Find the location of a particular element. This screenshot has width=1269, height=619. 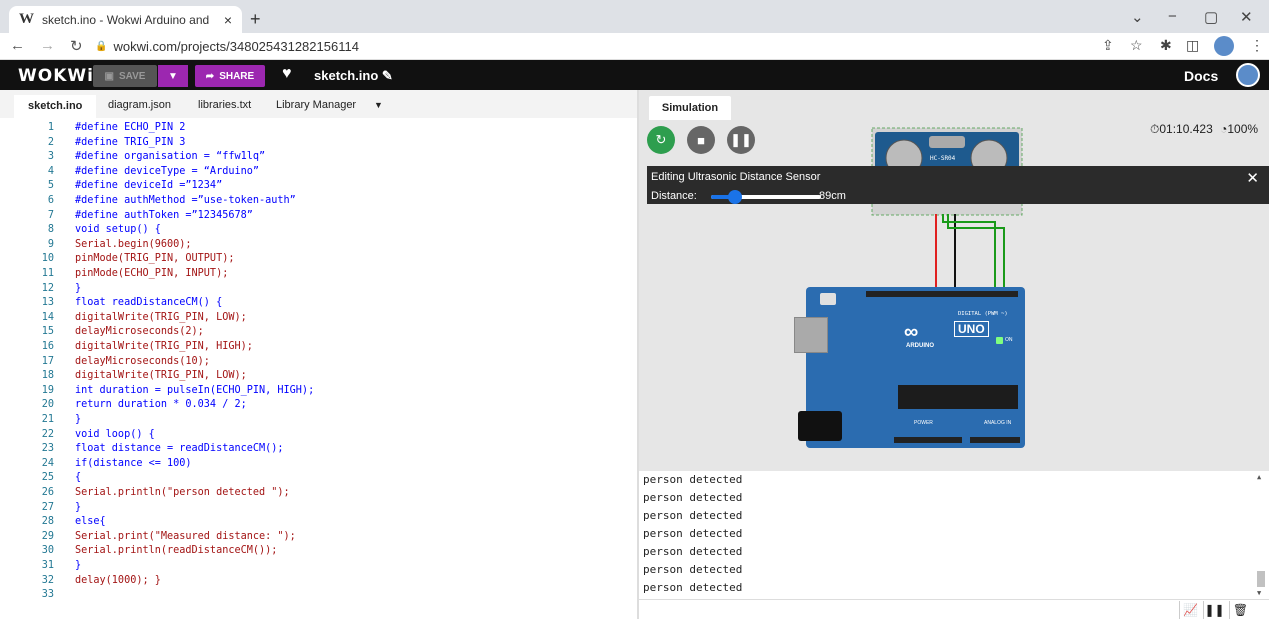

project-file-name: sketch.ino ✎ is located at coordinates (353, 76).